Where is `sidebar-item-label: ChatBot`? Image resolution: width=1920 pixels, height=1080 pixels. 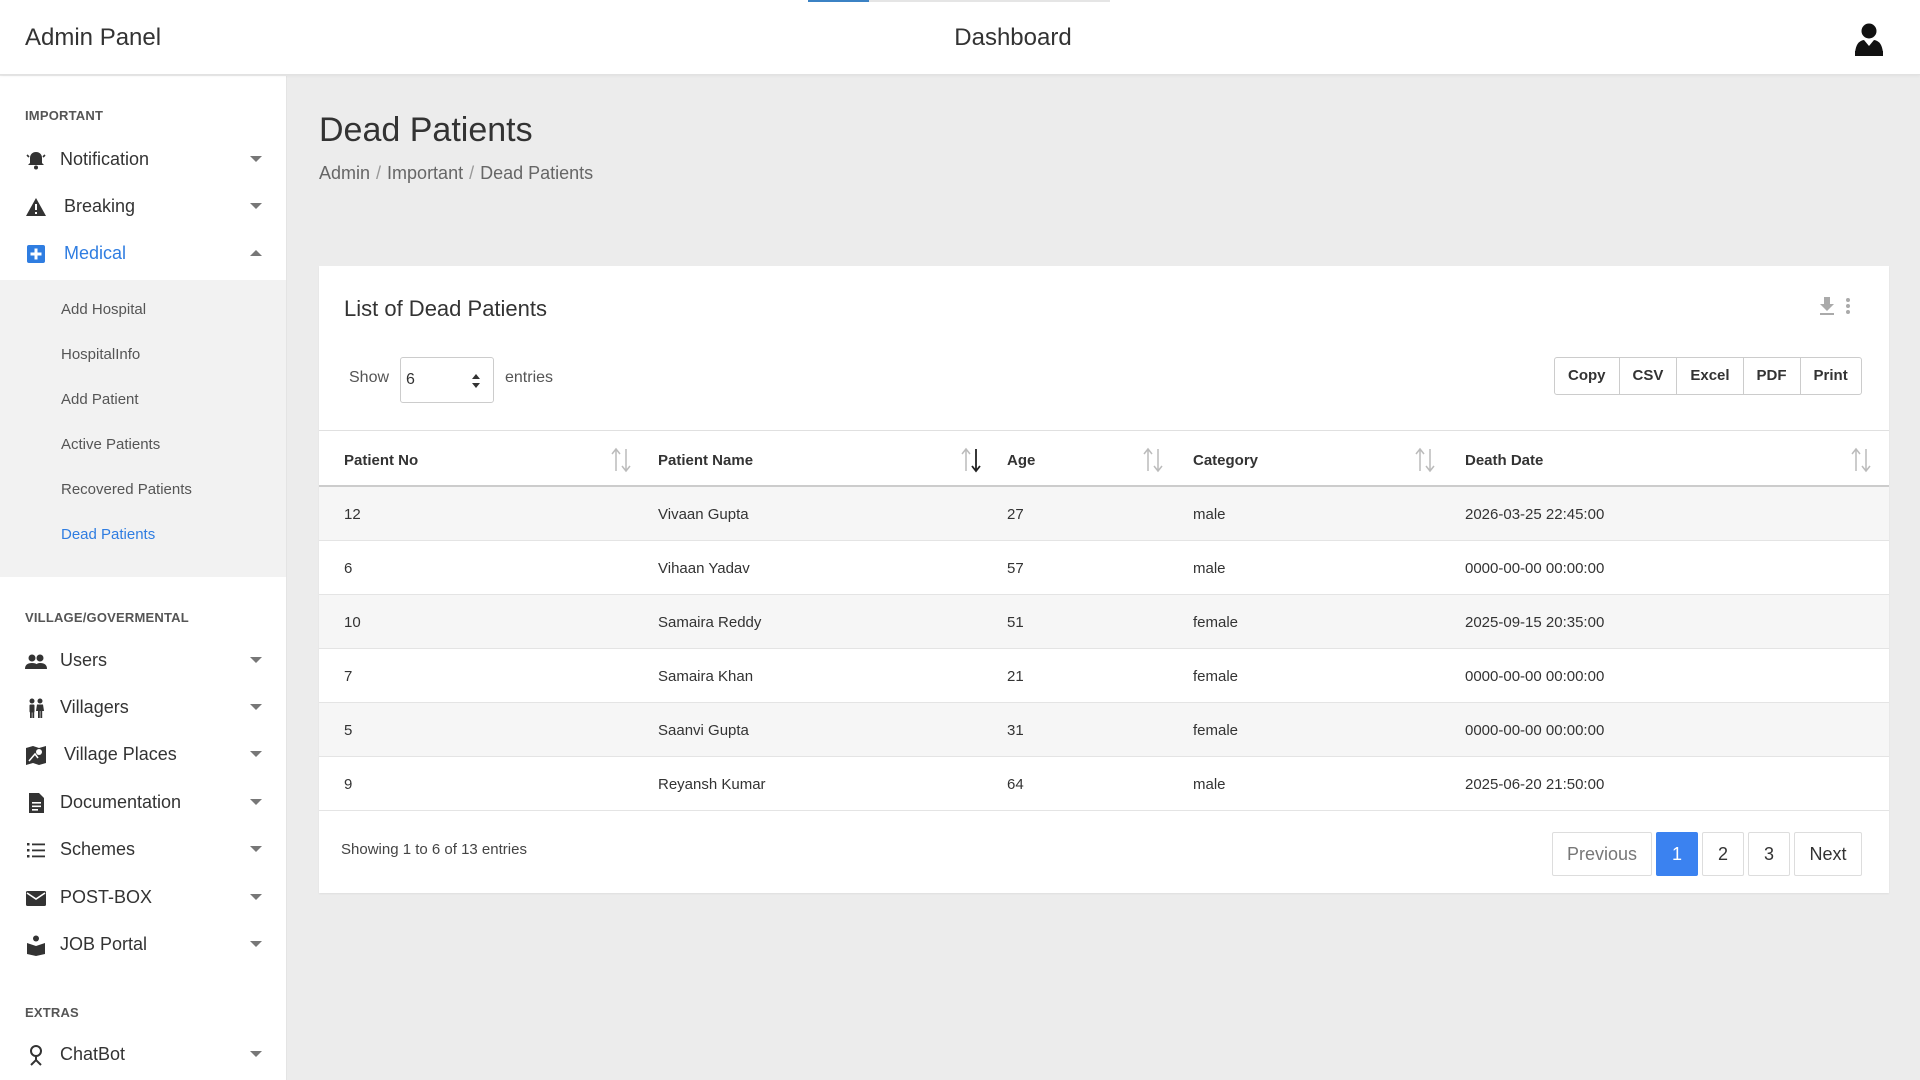
sidebar-item-label: ChatBot is located at coordinates (93, 1054).